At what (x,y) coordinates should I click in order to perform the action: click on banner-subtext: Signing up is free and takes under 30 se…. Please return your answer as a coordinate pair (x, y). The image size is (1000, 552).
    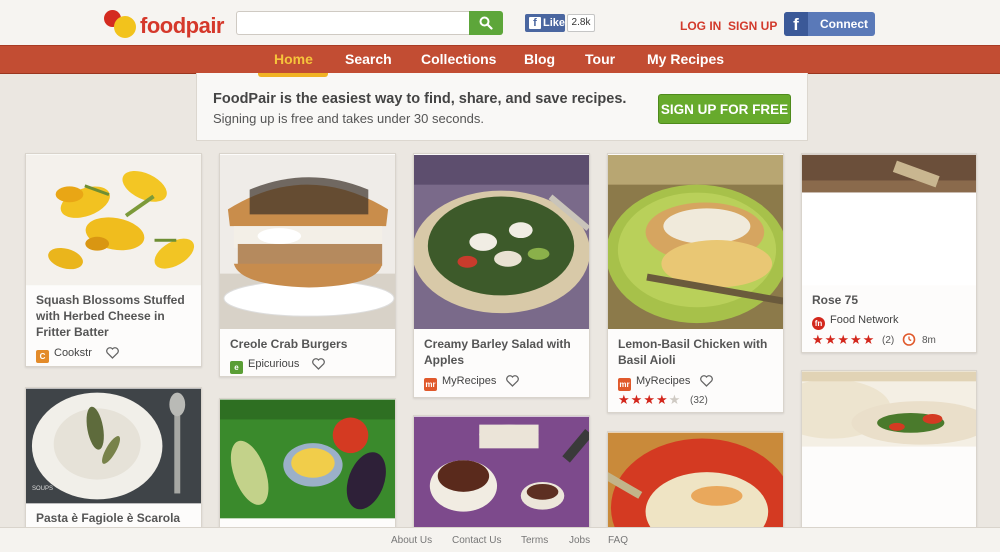
    Looking at the image, I should click on (349, 118).